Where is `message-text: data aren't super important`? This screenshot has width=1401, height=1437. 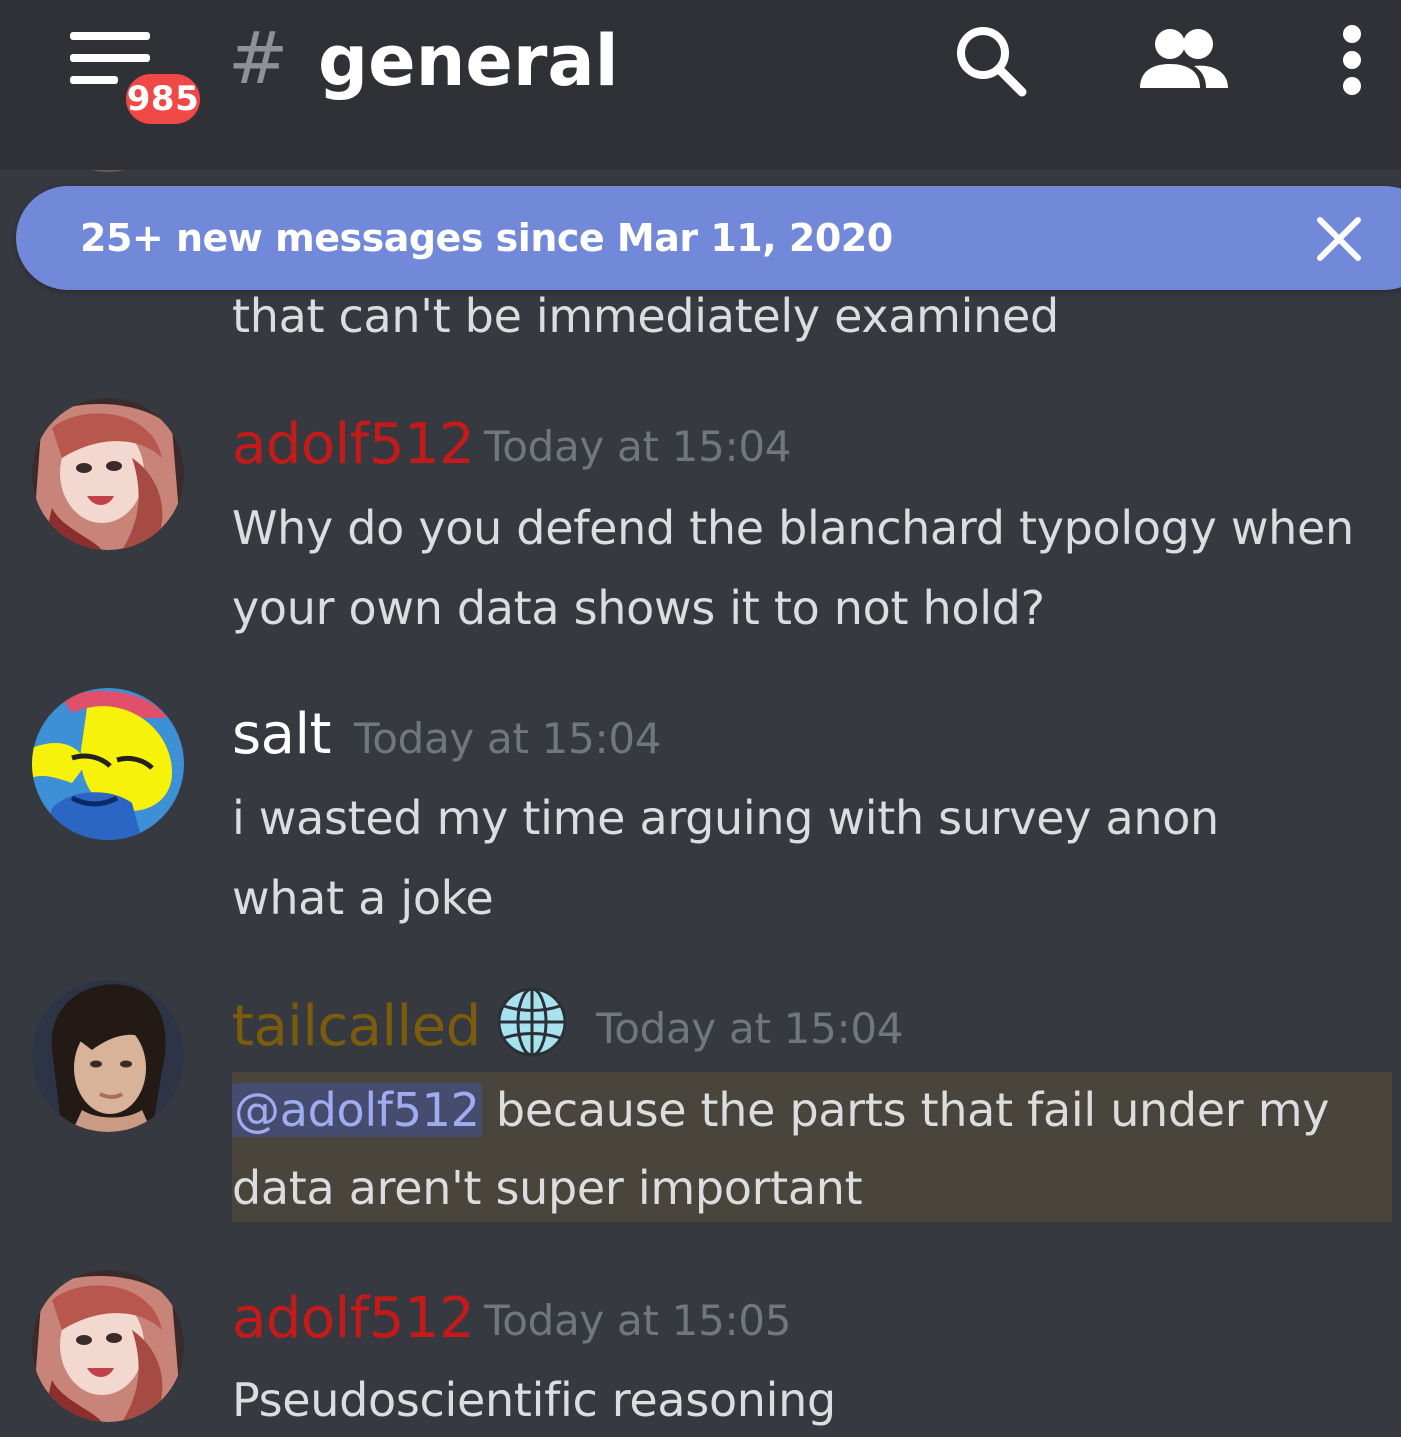 message-text: data aren't super important is located at coordinates (547, 1188).